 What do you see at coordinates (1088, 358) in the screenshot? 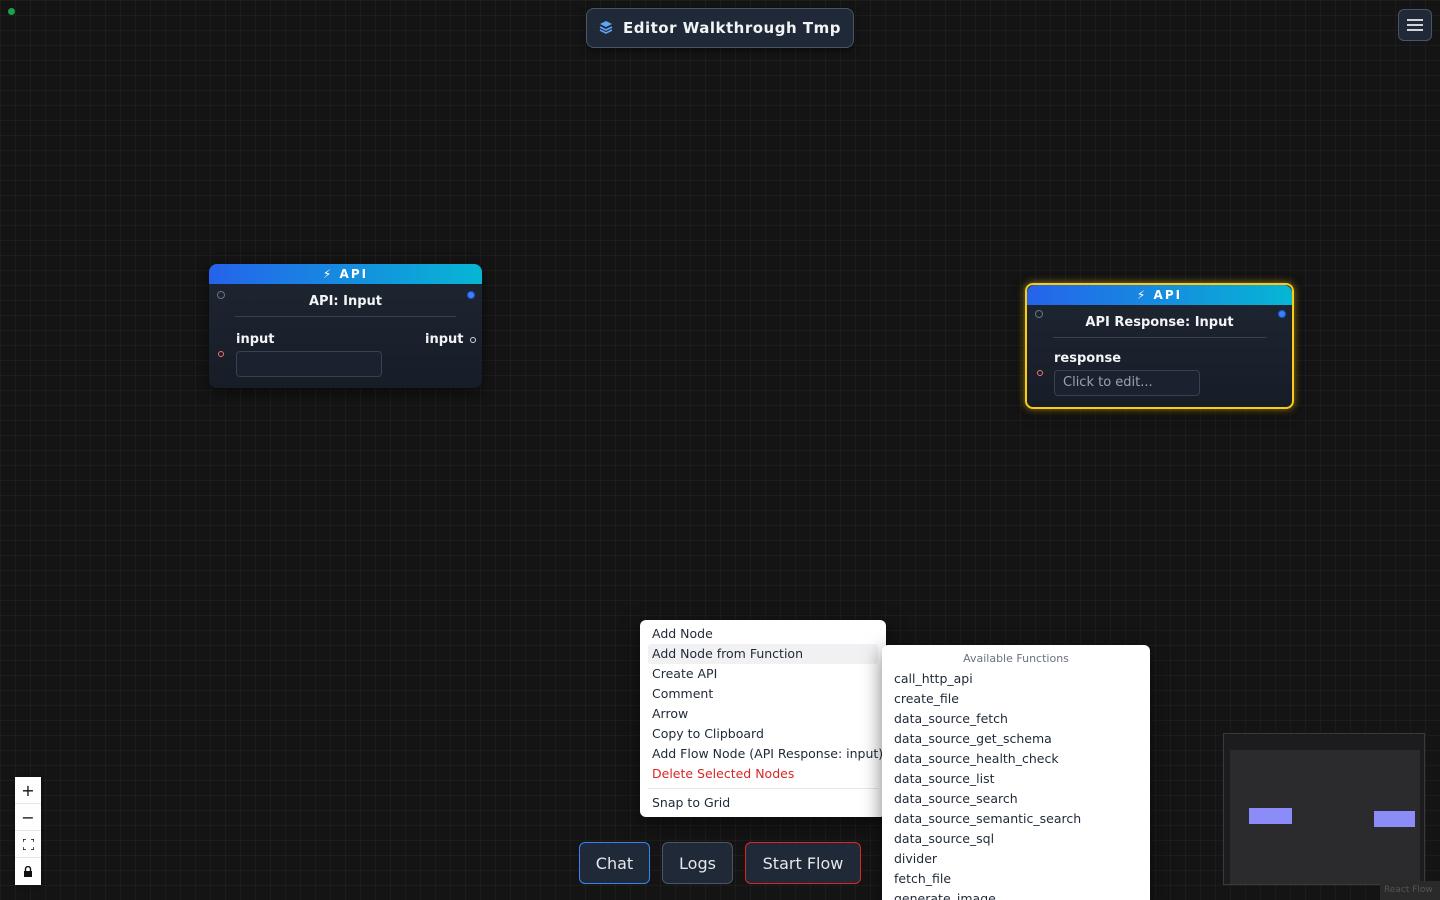
I see `field-label: response` at bounding box center [1088, 358].